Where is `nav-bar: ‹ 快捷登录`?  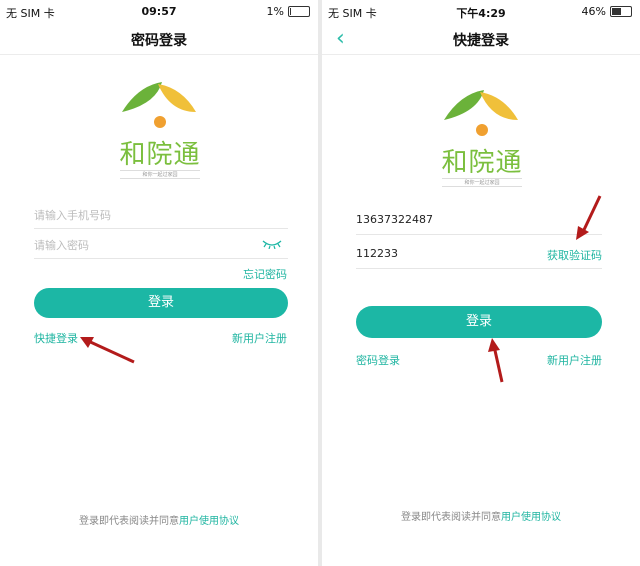
nav-bar: ‹ 快捷登录 is located at coordinates (481, 39).